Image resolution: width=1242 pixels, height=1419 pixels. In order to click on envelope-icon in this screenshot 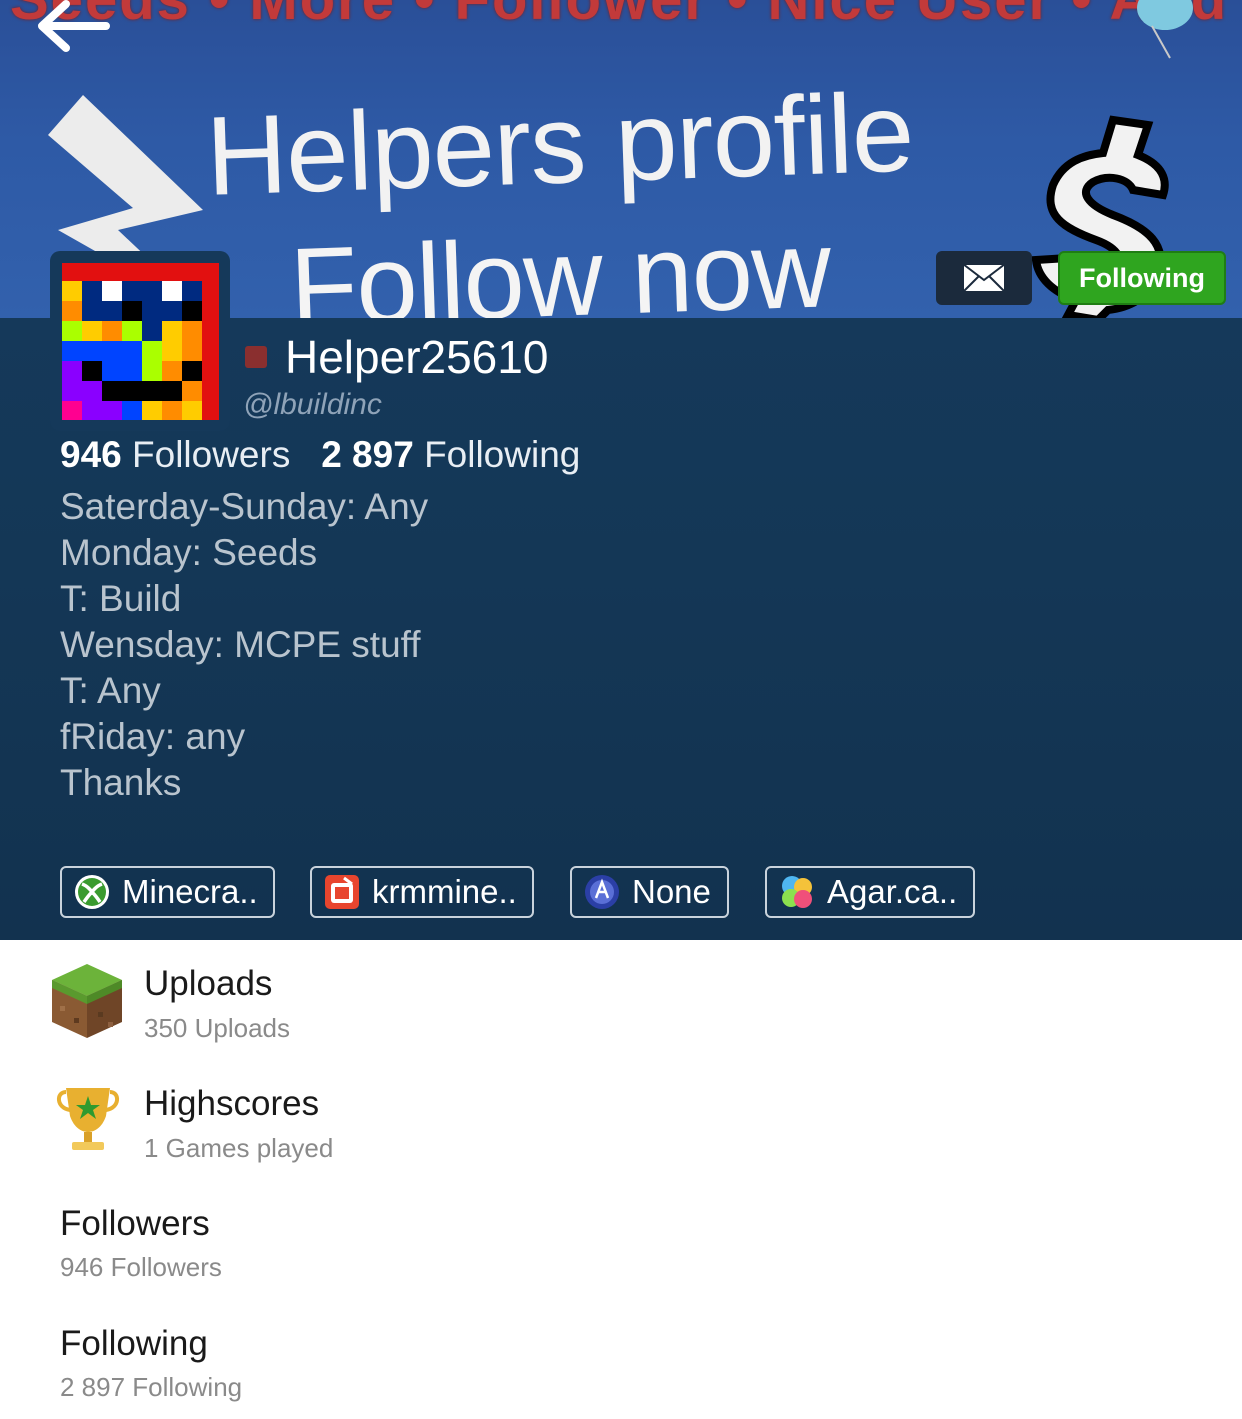, I will do `click(984, 278)`.